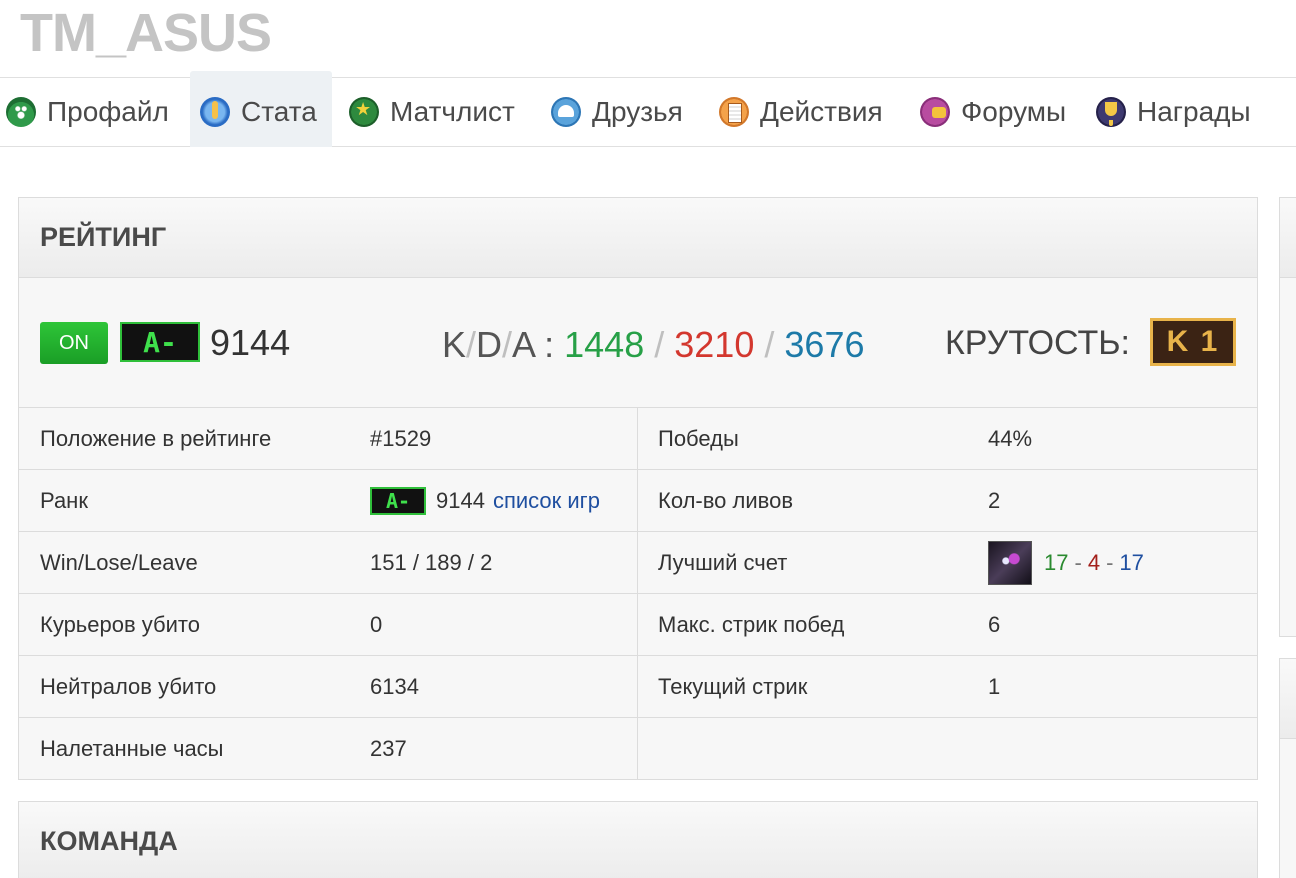 The width and height of the screenshot is (1296, 878). Describe the element at coordinates (638, 439) in the screenshot. I see `table-row: Положение в рейтинге #1529 Победы 44%` at that location.